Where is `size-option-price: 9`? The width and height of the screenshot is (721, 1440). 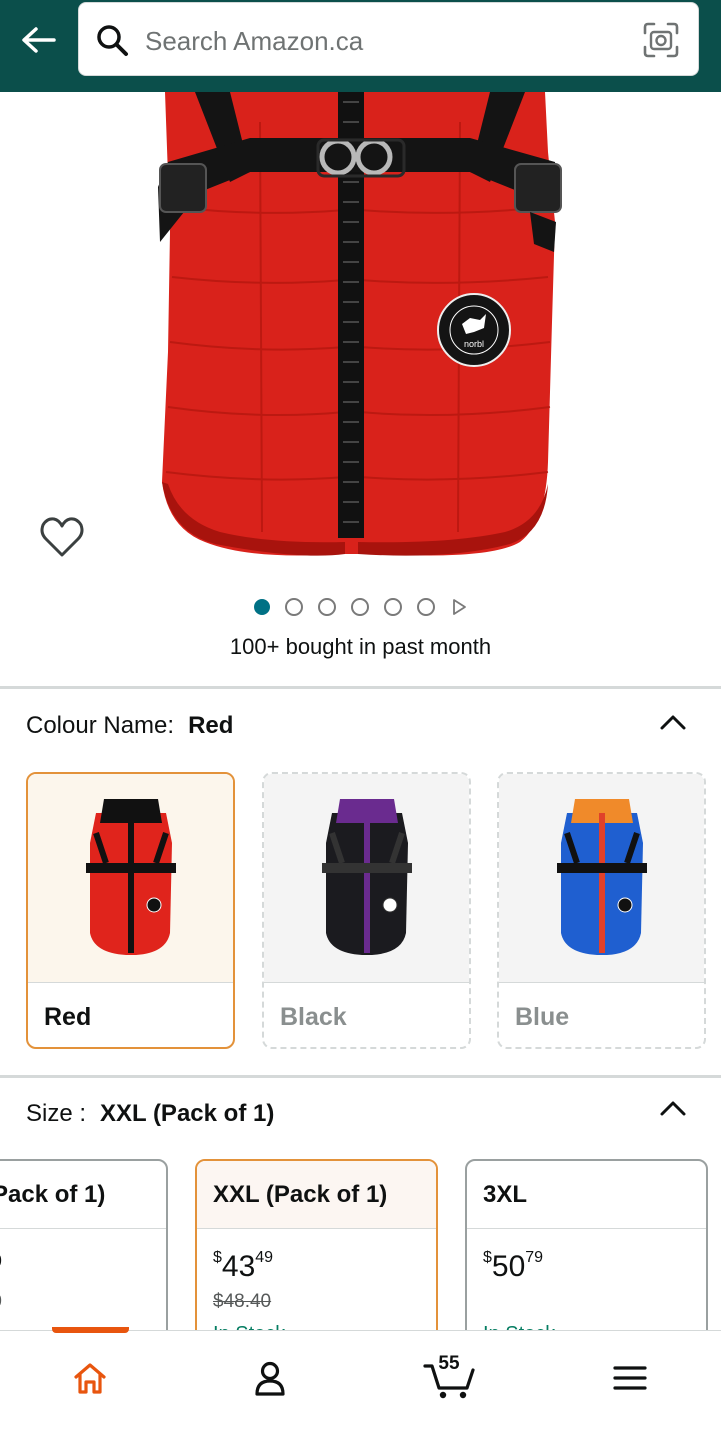
size-option-price: 9 is located at coordinates (1, 1261).